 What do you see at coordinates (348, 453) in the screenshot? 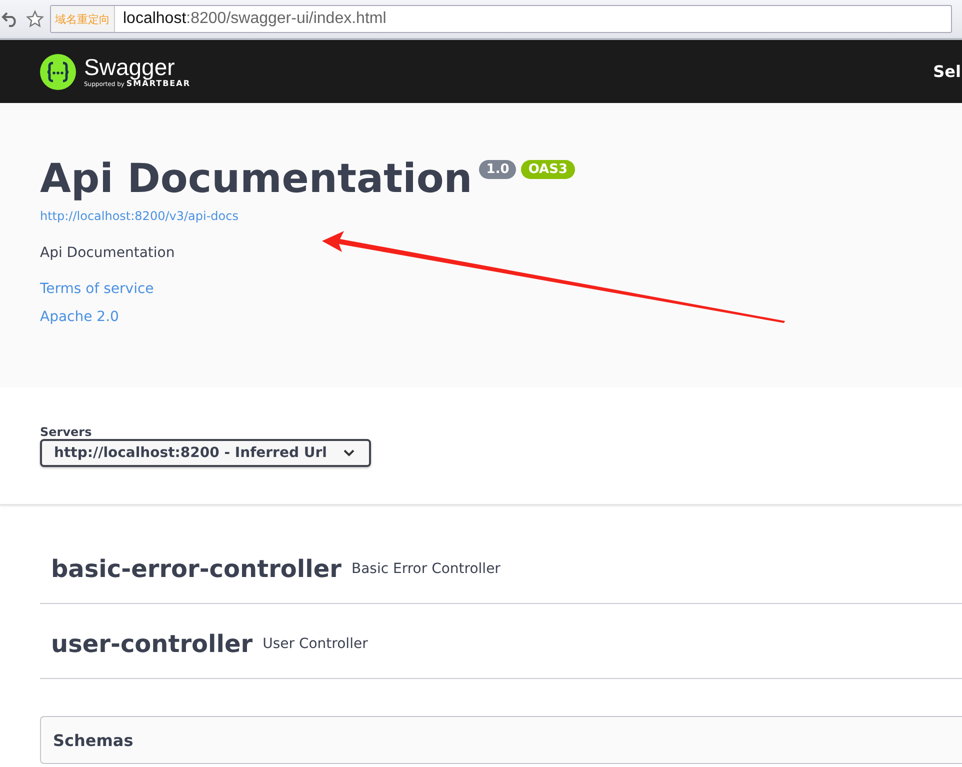
I see `chevron-down-icon` at bounding box center [348, 453].